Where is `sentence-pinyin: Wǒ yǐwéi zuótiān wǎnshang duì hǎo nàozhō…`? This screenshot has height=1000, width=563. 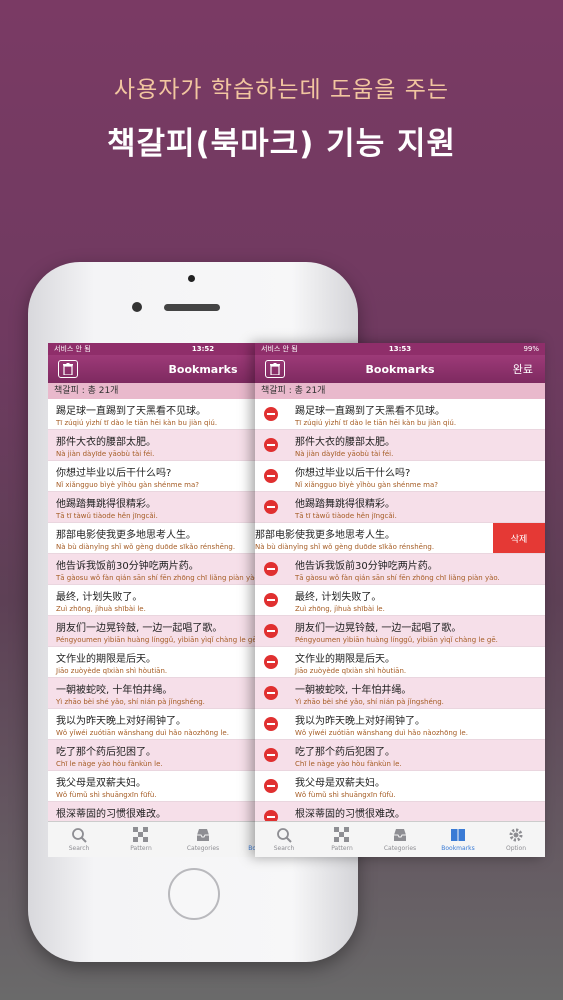 sentence-pinyin: Wǒ yǐwéi zuótiān wǎnshang duì hǎo nàozhō… is located at coordinates (381, 733).